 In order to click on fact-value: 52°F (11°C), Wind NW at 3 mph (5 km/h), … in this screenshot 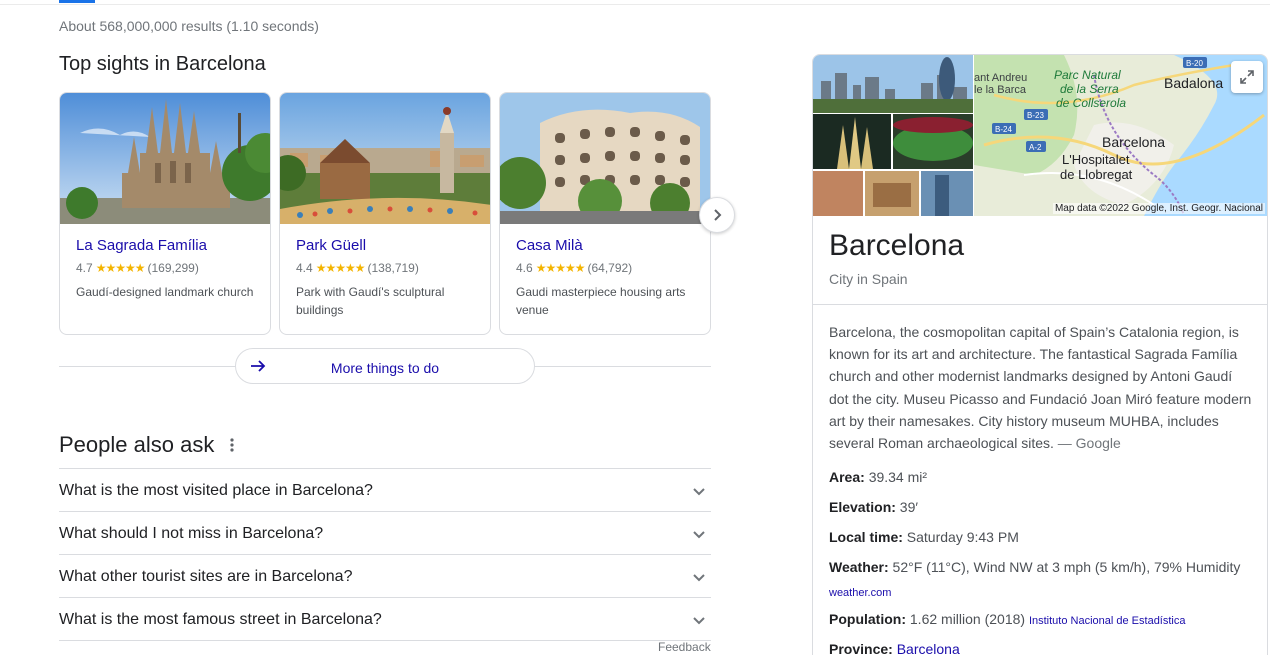, I will do `click(1066, 567)`.